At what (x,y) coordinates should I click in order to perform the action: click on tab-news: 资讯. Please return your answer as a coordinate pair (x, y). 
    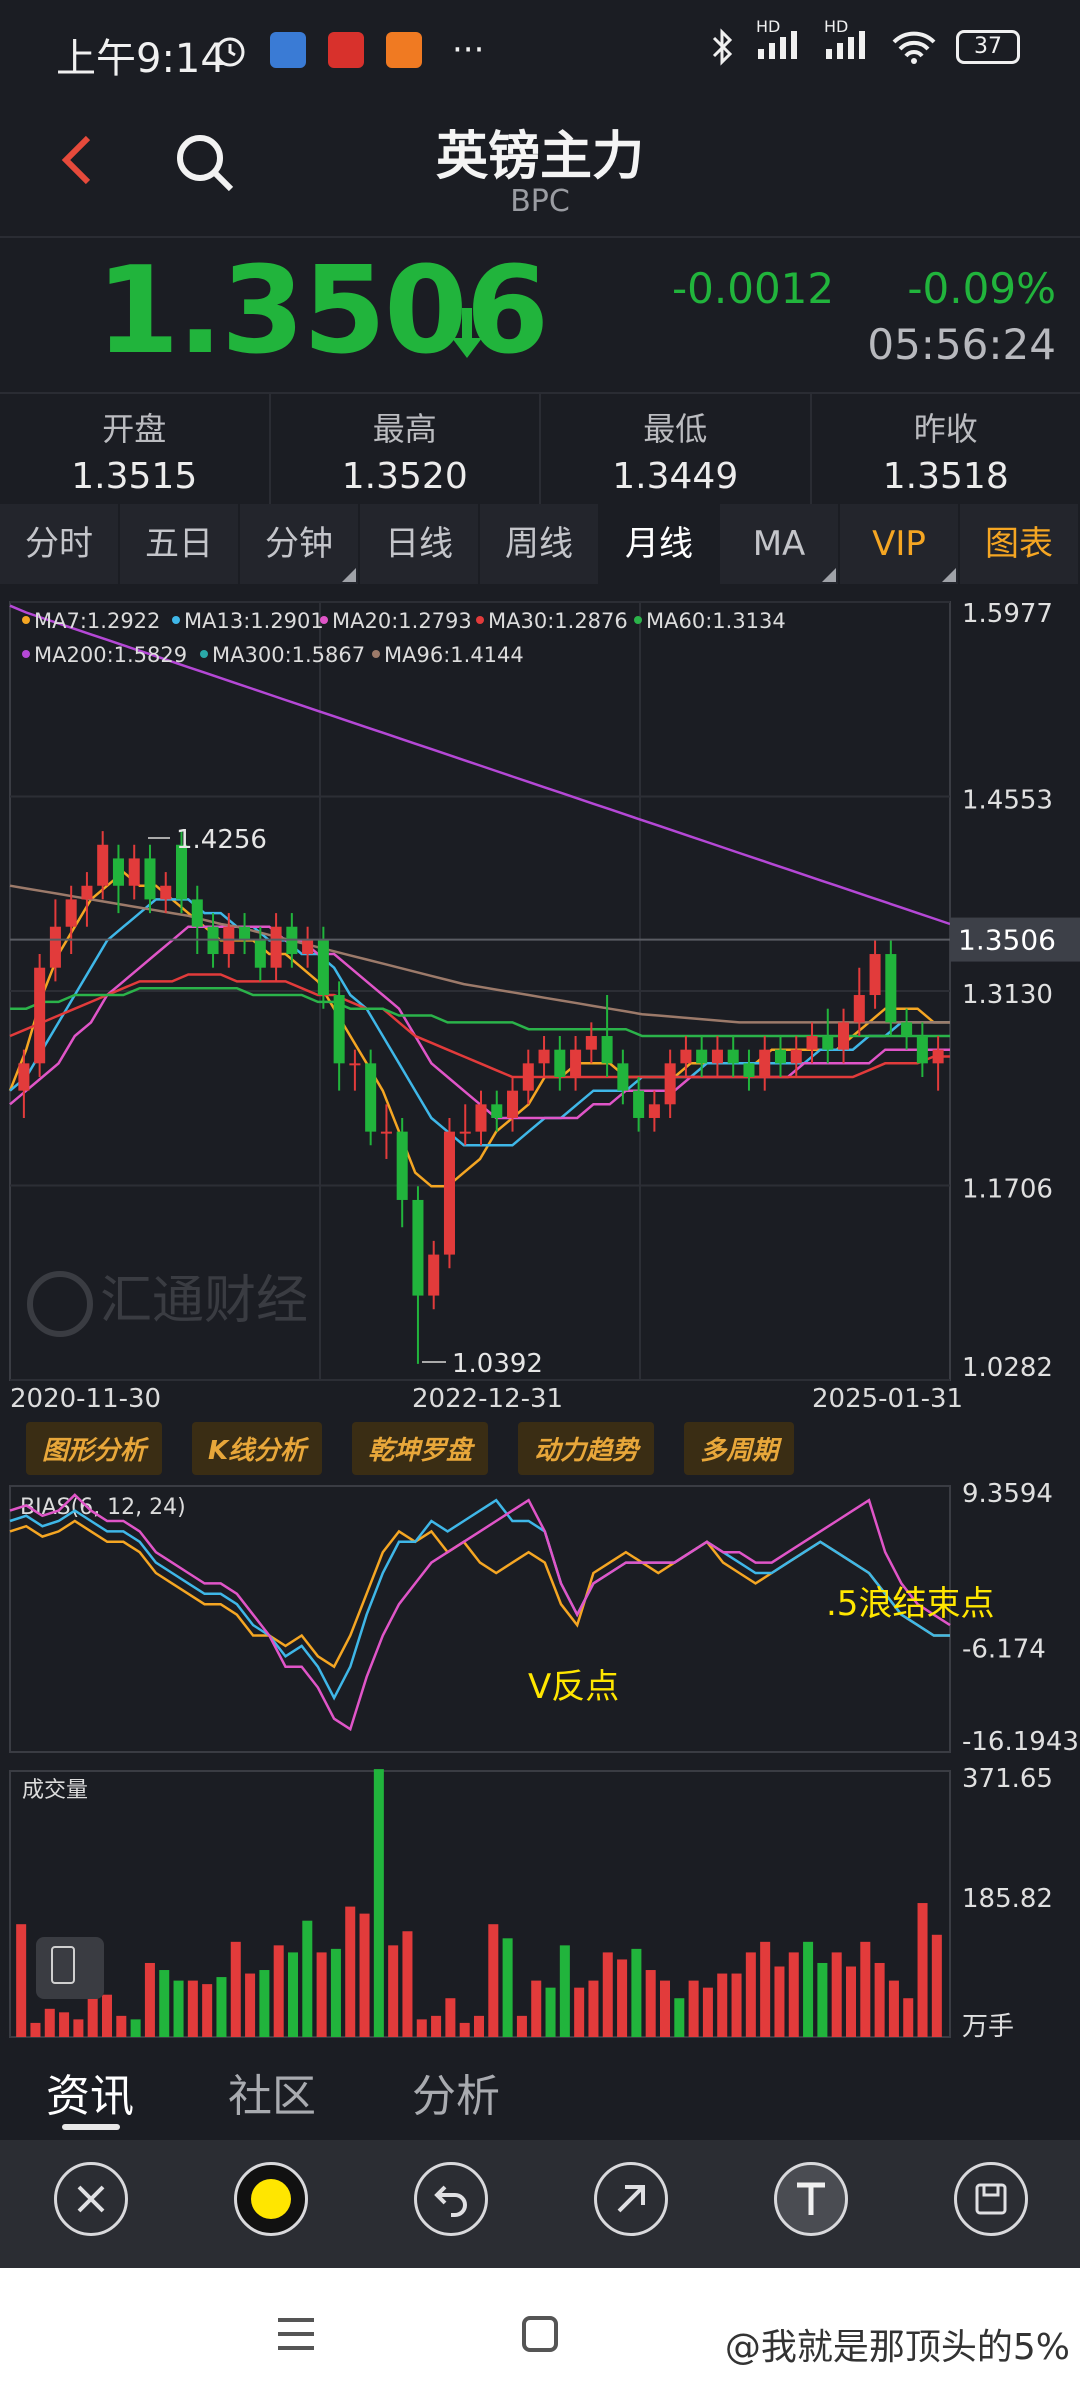
    Looking at the image, I should click on (90, 2092).